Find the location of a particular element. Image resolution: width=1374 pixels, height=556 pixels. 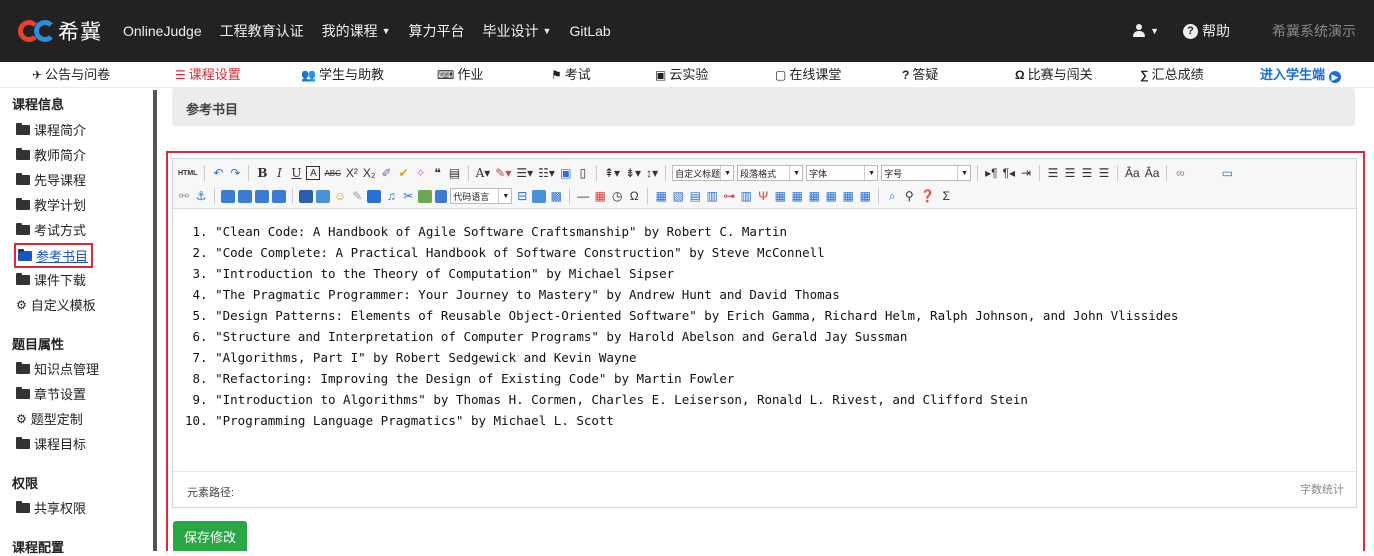

paste-plain-icon: ▤ is located at coordinates (455, 173).